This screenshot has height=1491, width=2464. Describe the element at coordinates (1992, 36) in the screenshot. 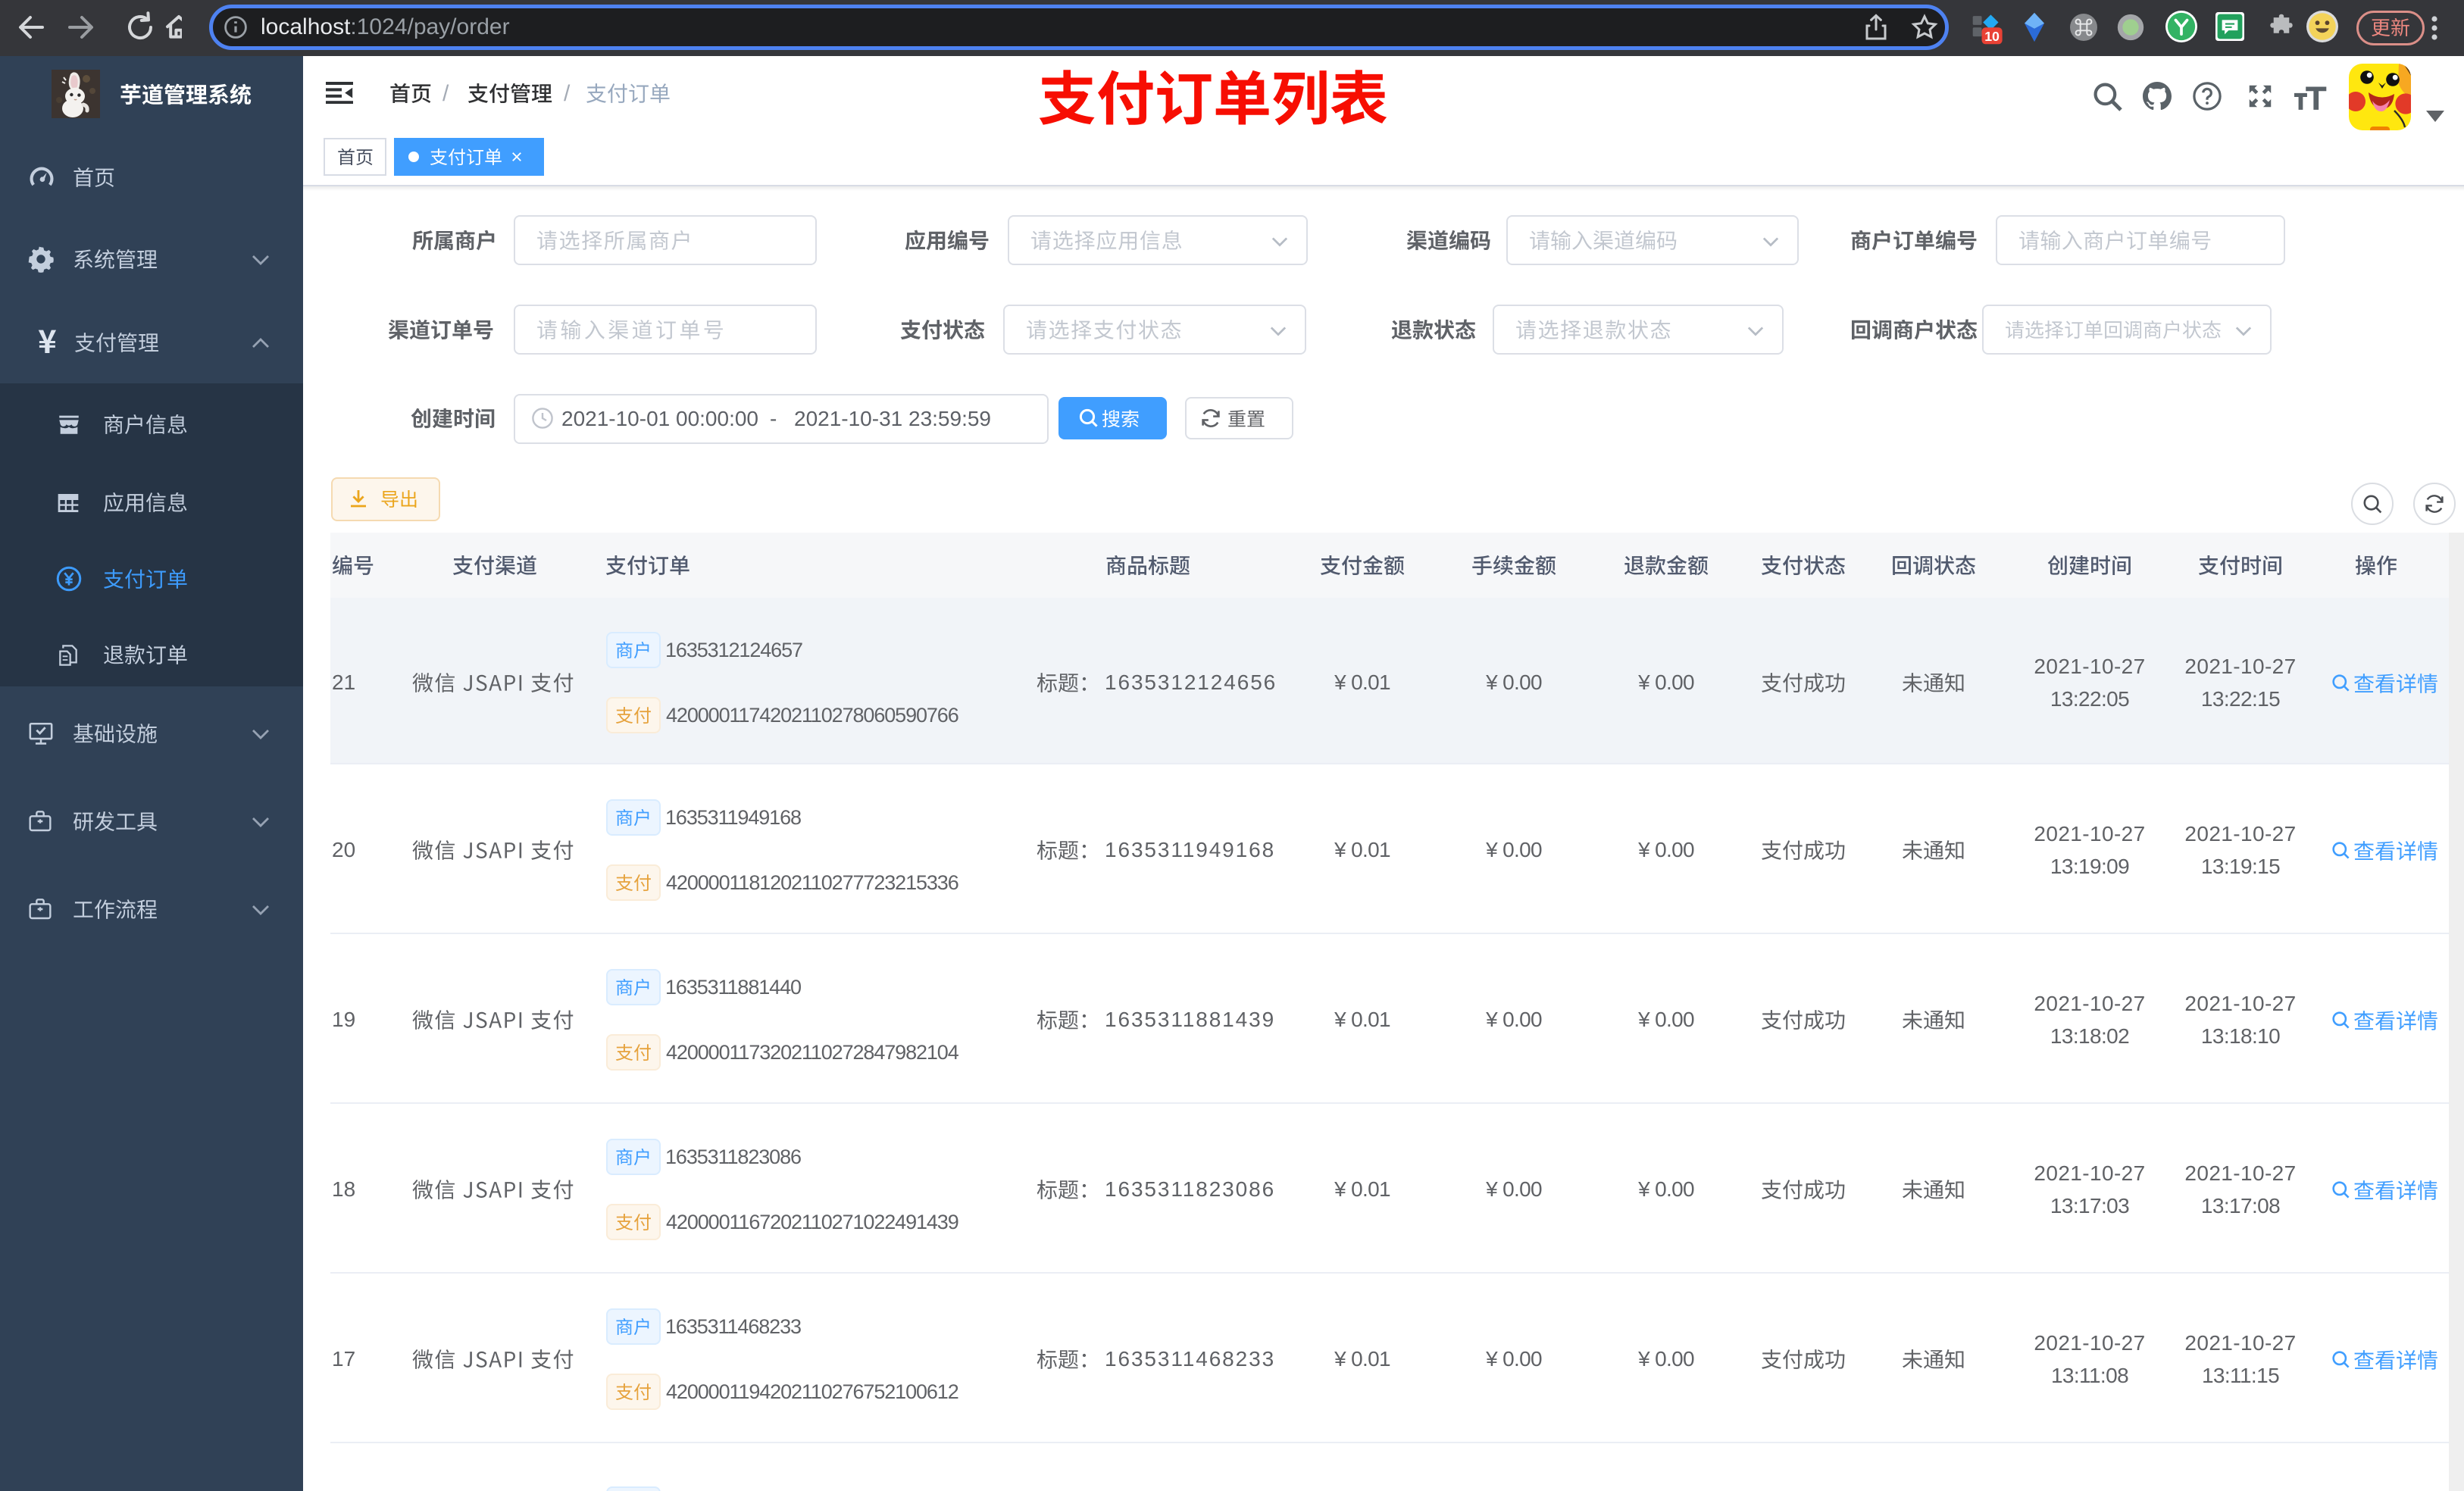

I see `svg-text: 10` at that location.